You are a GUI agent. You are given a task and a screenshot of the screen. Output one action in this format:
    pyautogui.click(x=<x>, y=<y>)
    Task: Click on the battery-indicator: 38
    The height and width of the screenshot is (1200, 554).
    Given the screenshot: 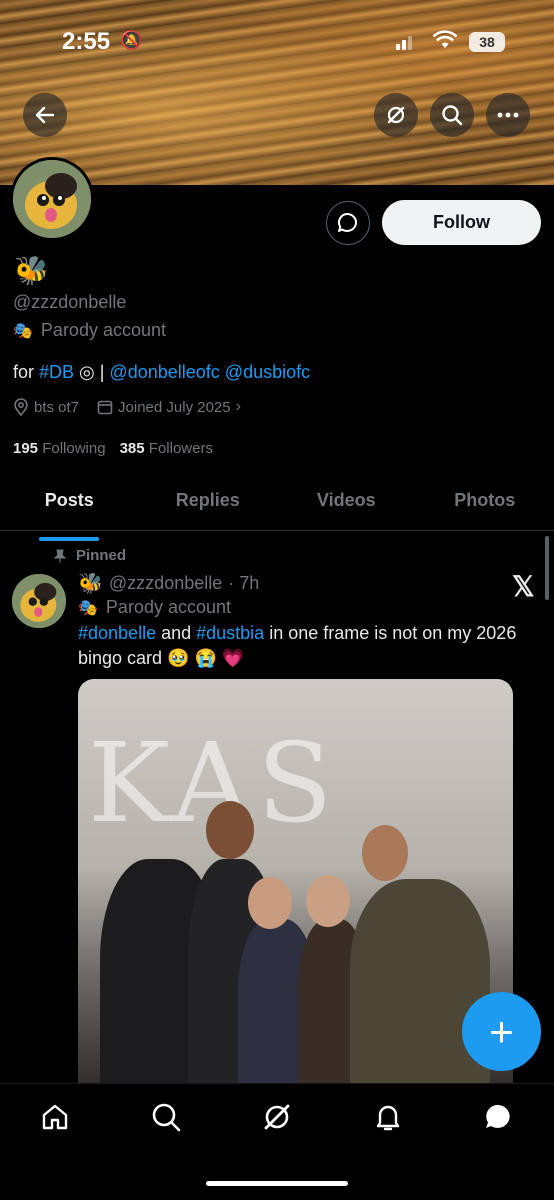 What is the action you would take?
    pyautogui.click(x=487, y=42)
    